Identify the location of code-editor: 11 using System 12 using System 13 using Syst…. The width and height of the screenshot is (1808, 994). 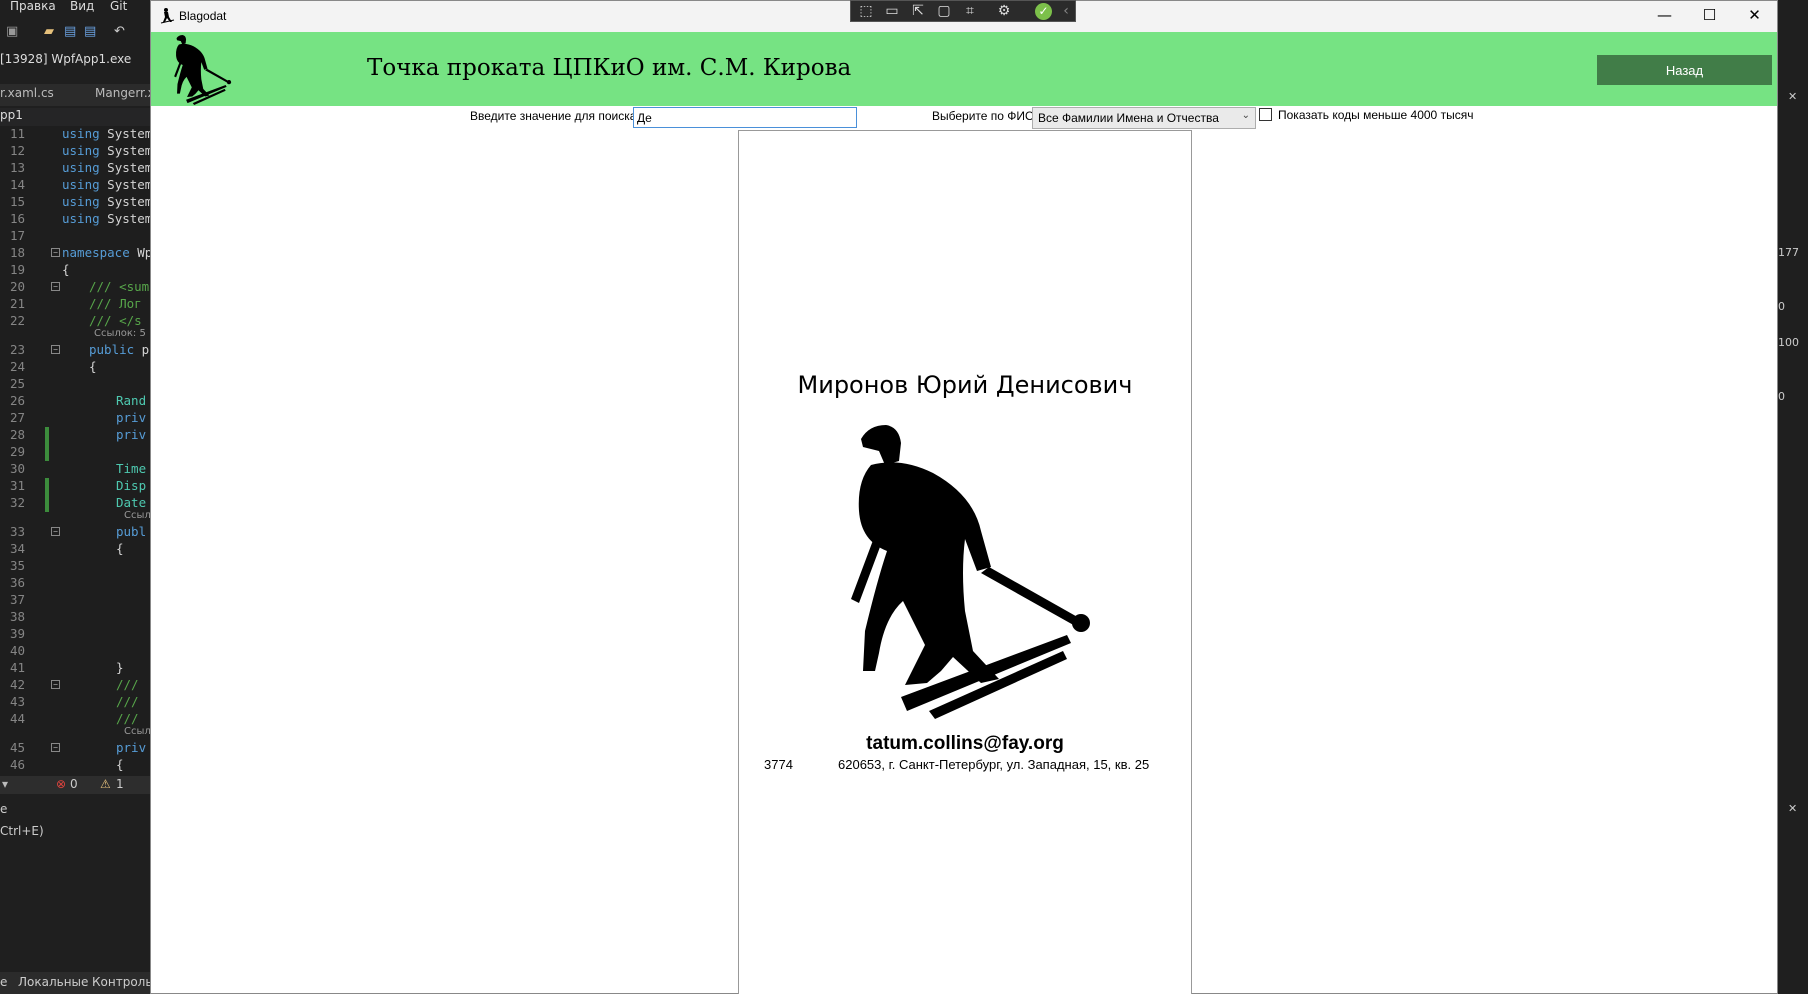
(76, 451).